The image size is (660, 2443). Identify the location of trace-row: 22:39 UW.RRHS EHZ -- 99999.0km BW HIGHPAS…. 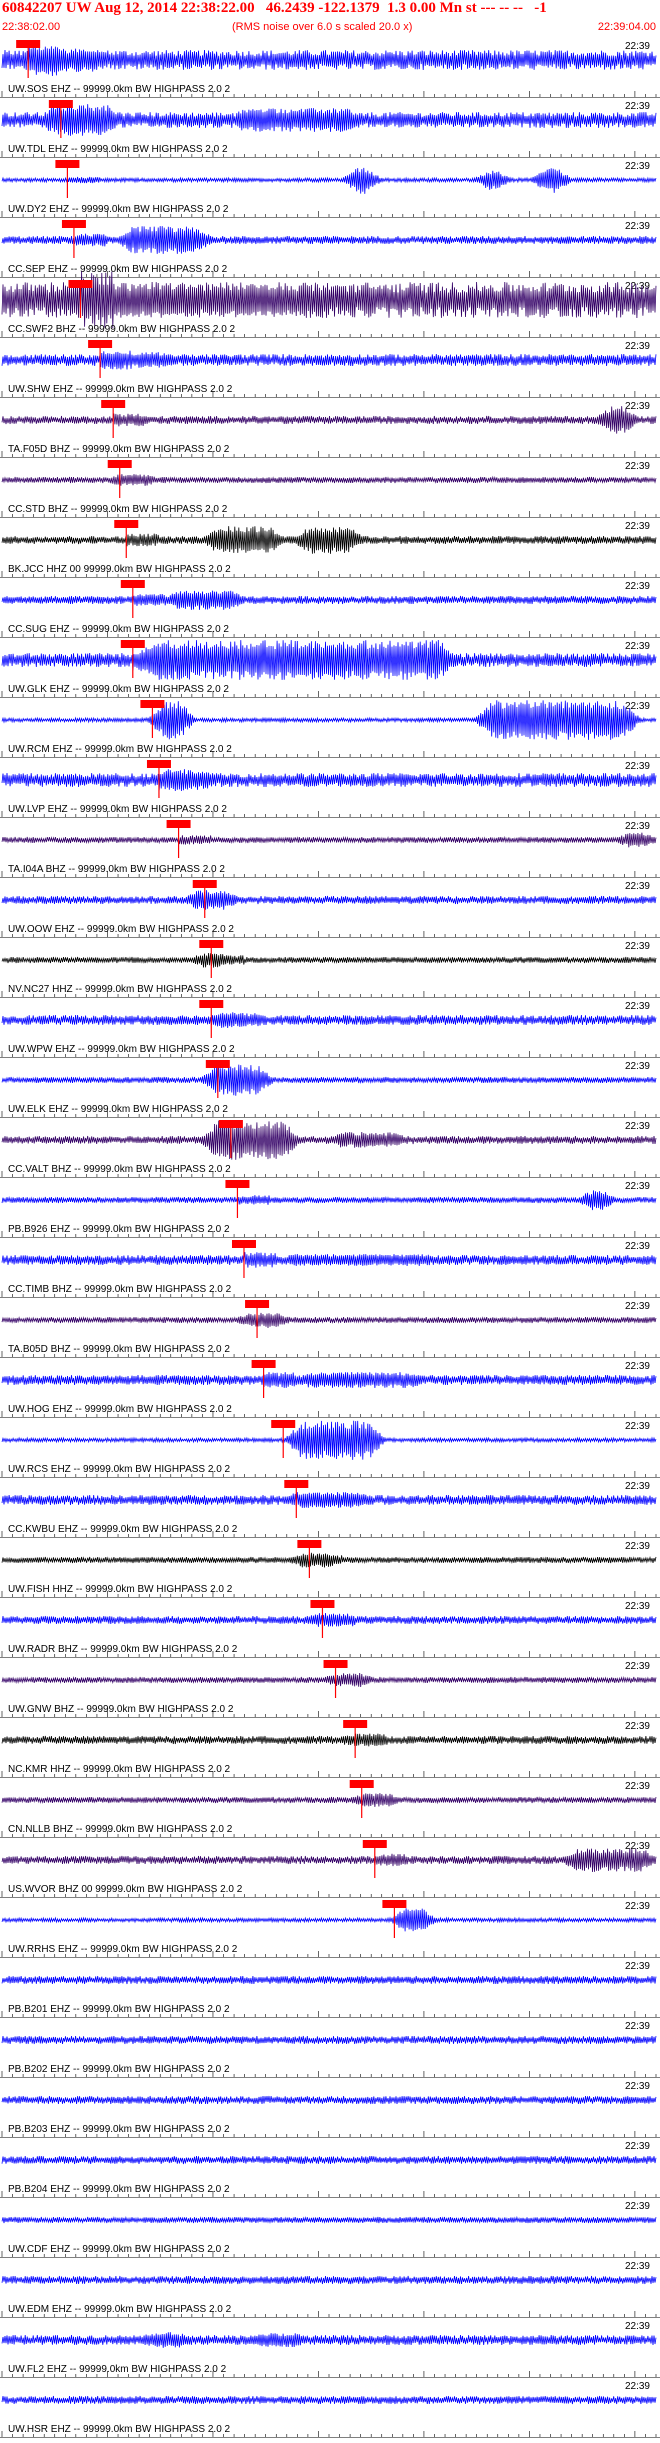
(330, 1929).